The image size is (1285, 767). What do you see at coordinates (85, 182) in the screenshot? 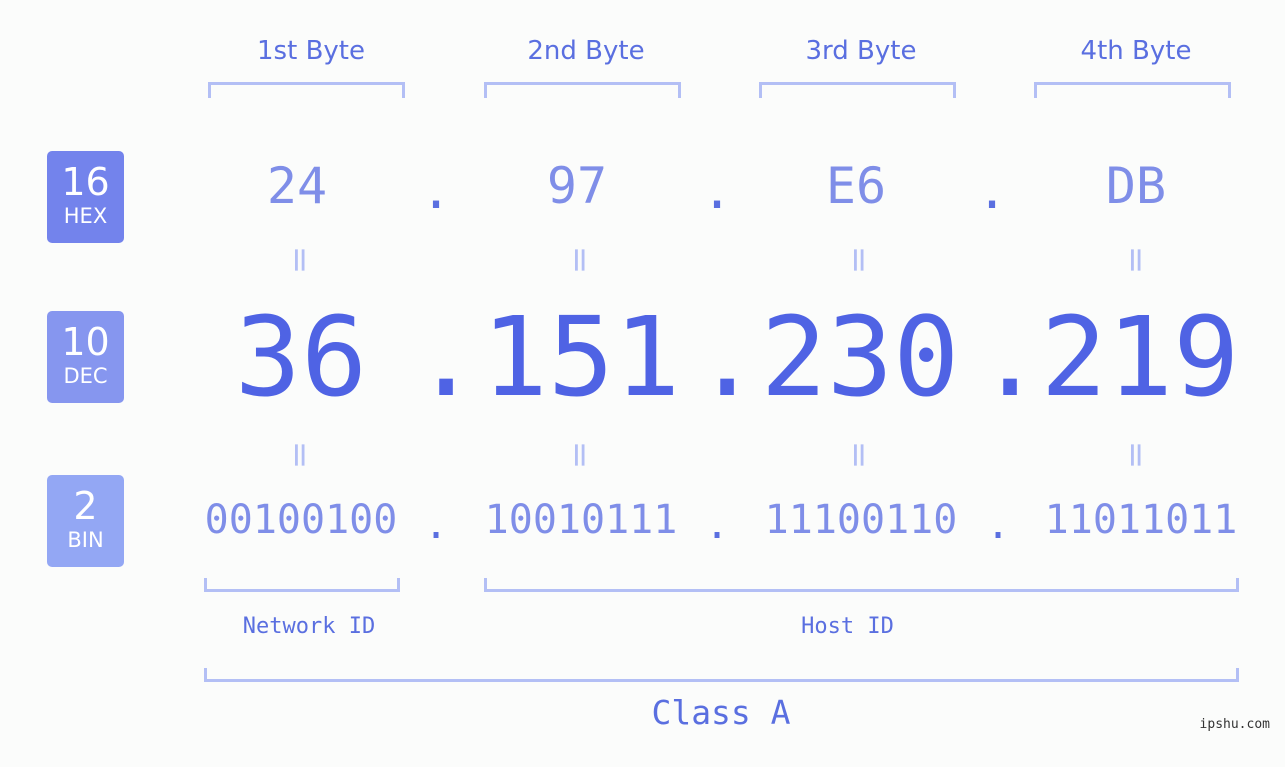
I see `hex-badge-number: 16` at bounding box center [85, 182].